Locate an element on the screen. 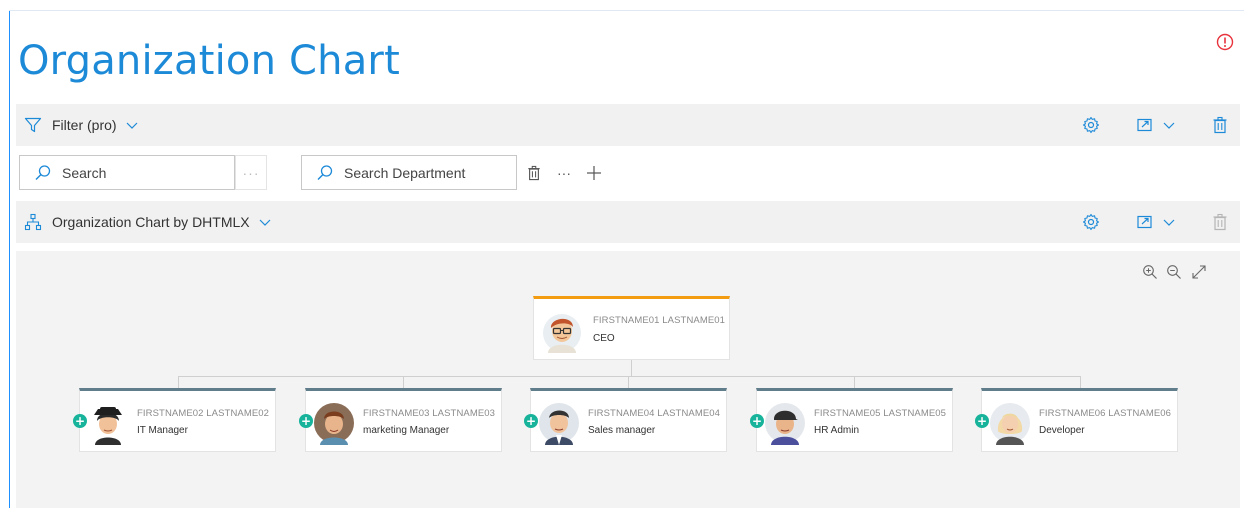 This screenshot has width=1244, height=508. zoom-out-icon is located at coordinates (1174, 272).